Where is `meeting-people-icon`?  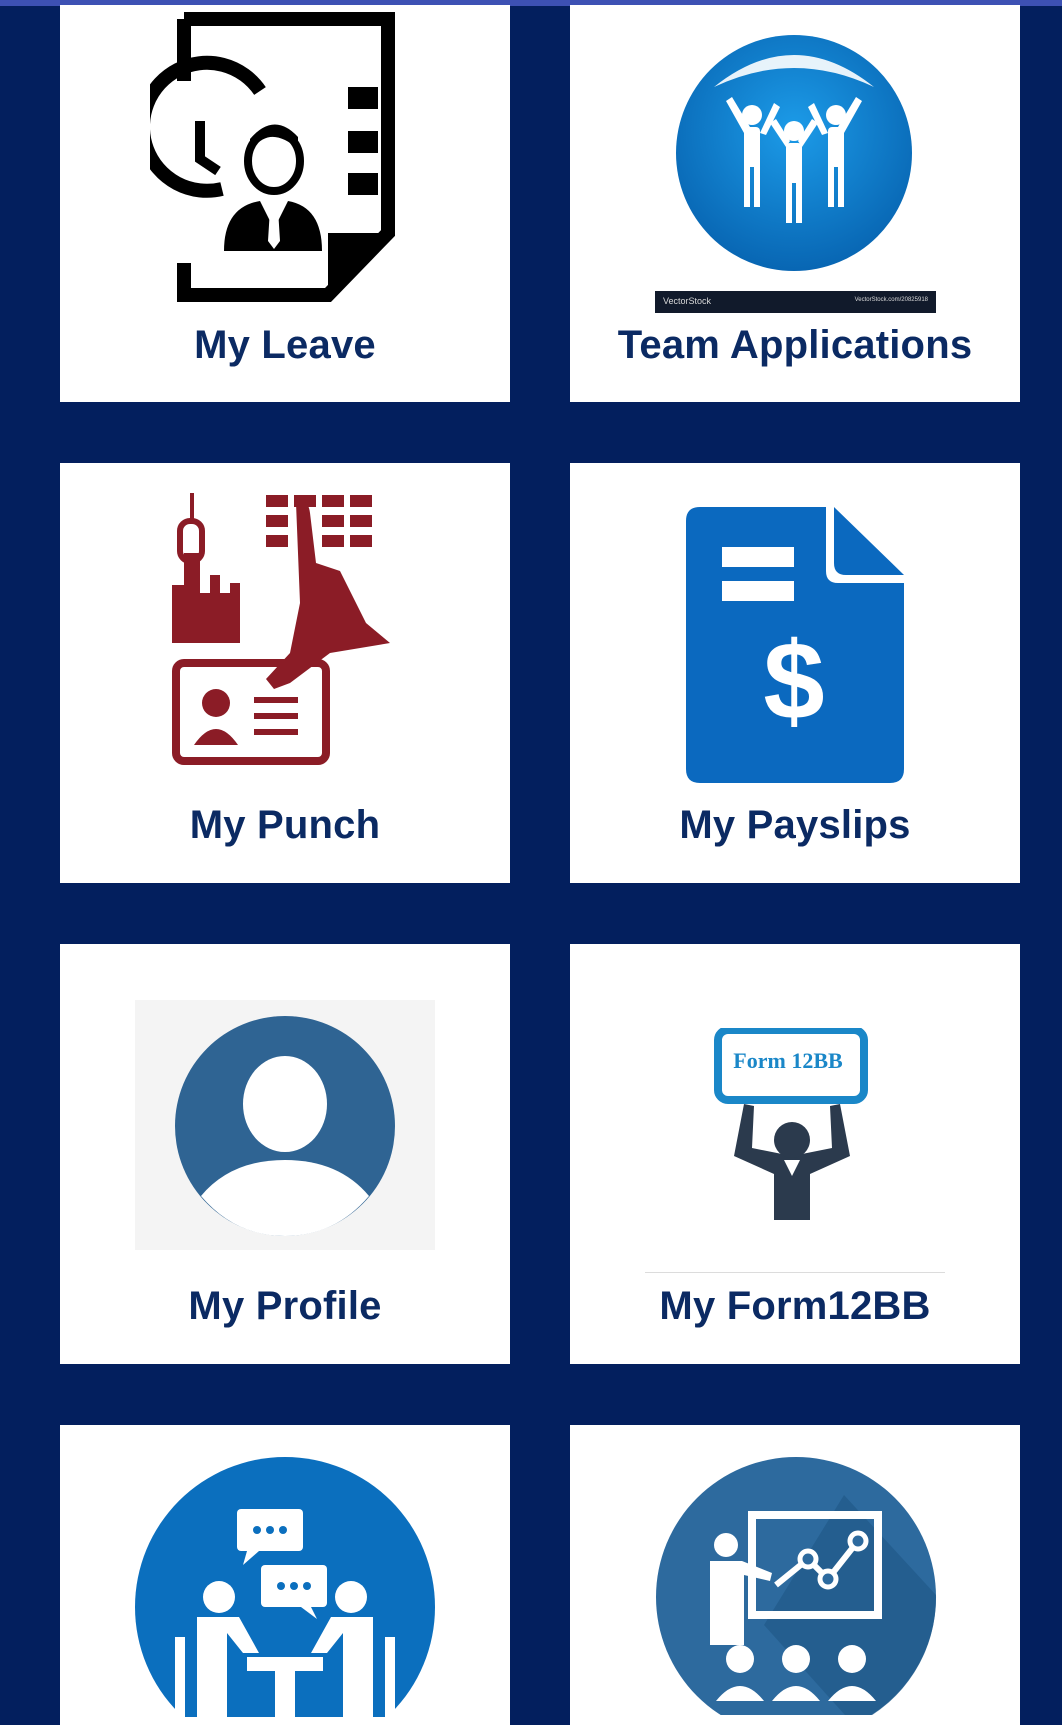 meeting-people-icon is located at coordinates (285, 1587).